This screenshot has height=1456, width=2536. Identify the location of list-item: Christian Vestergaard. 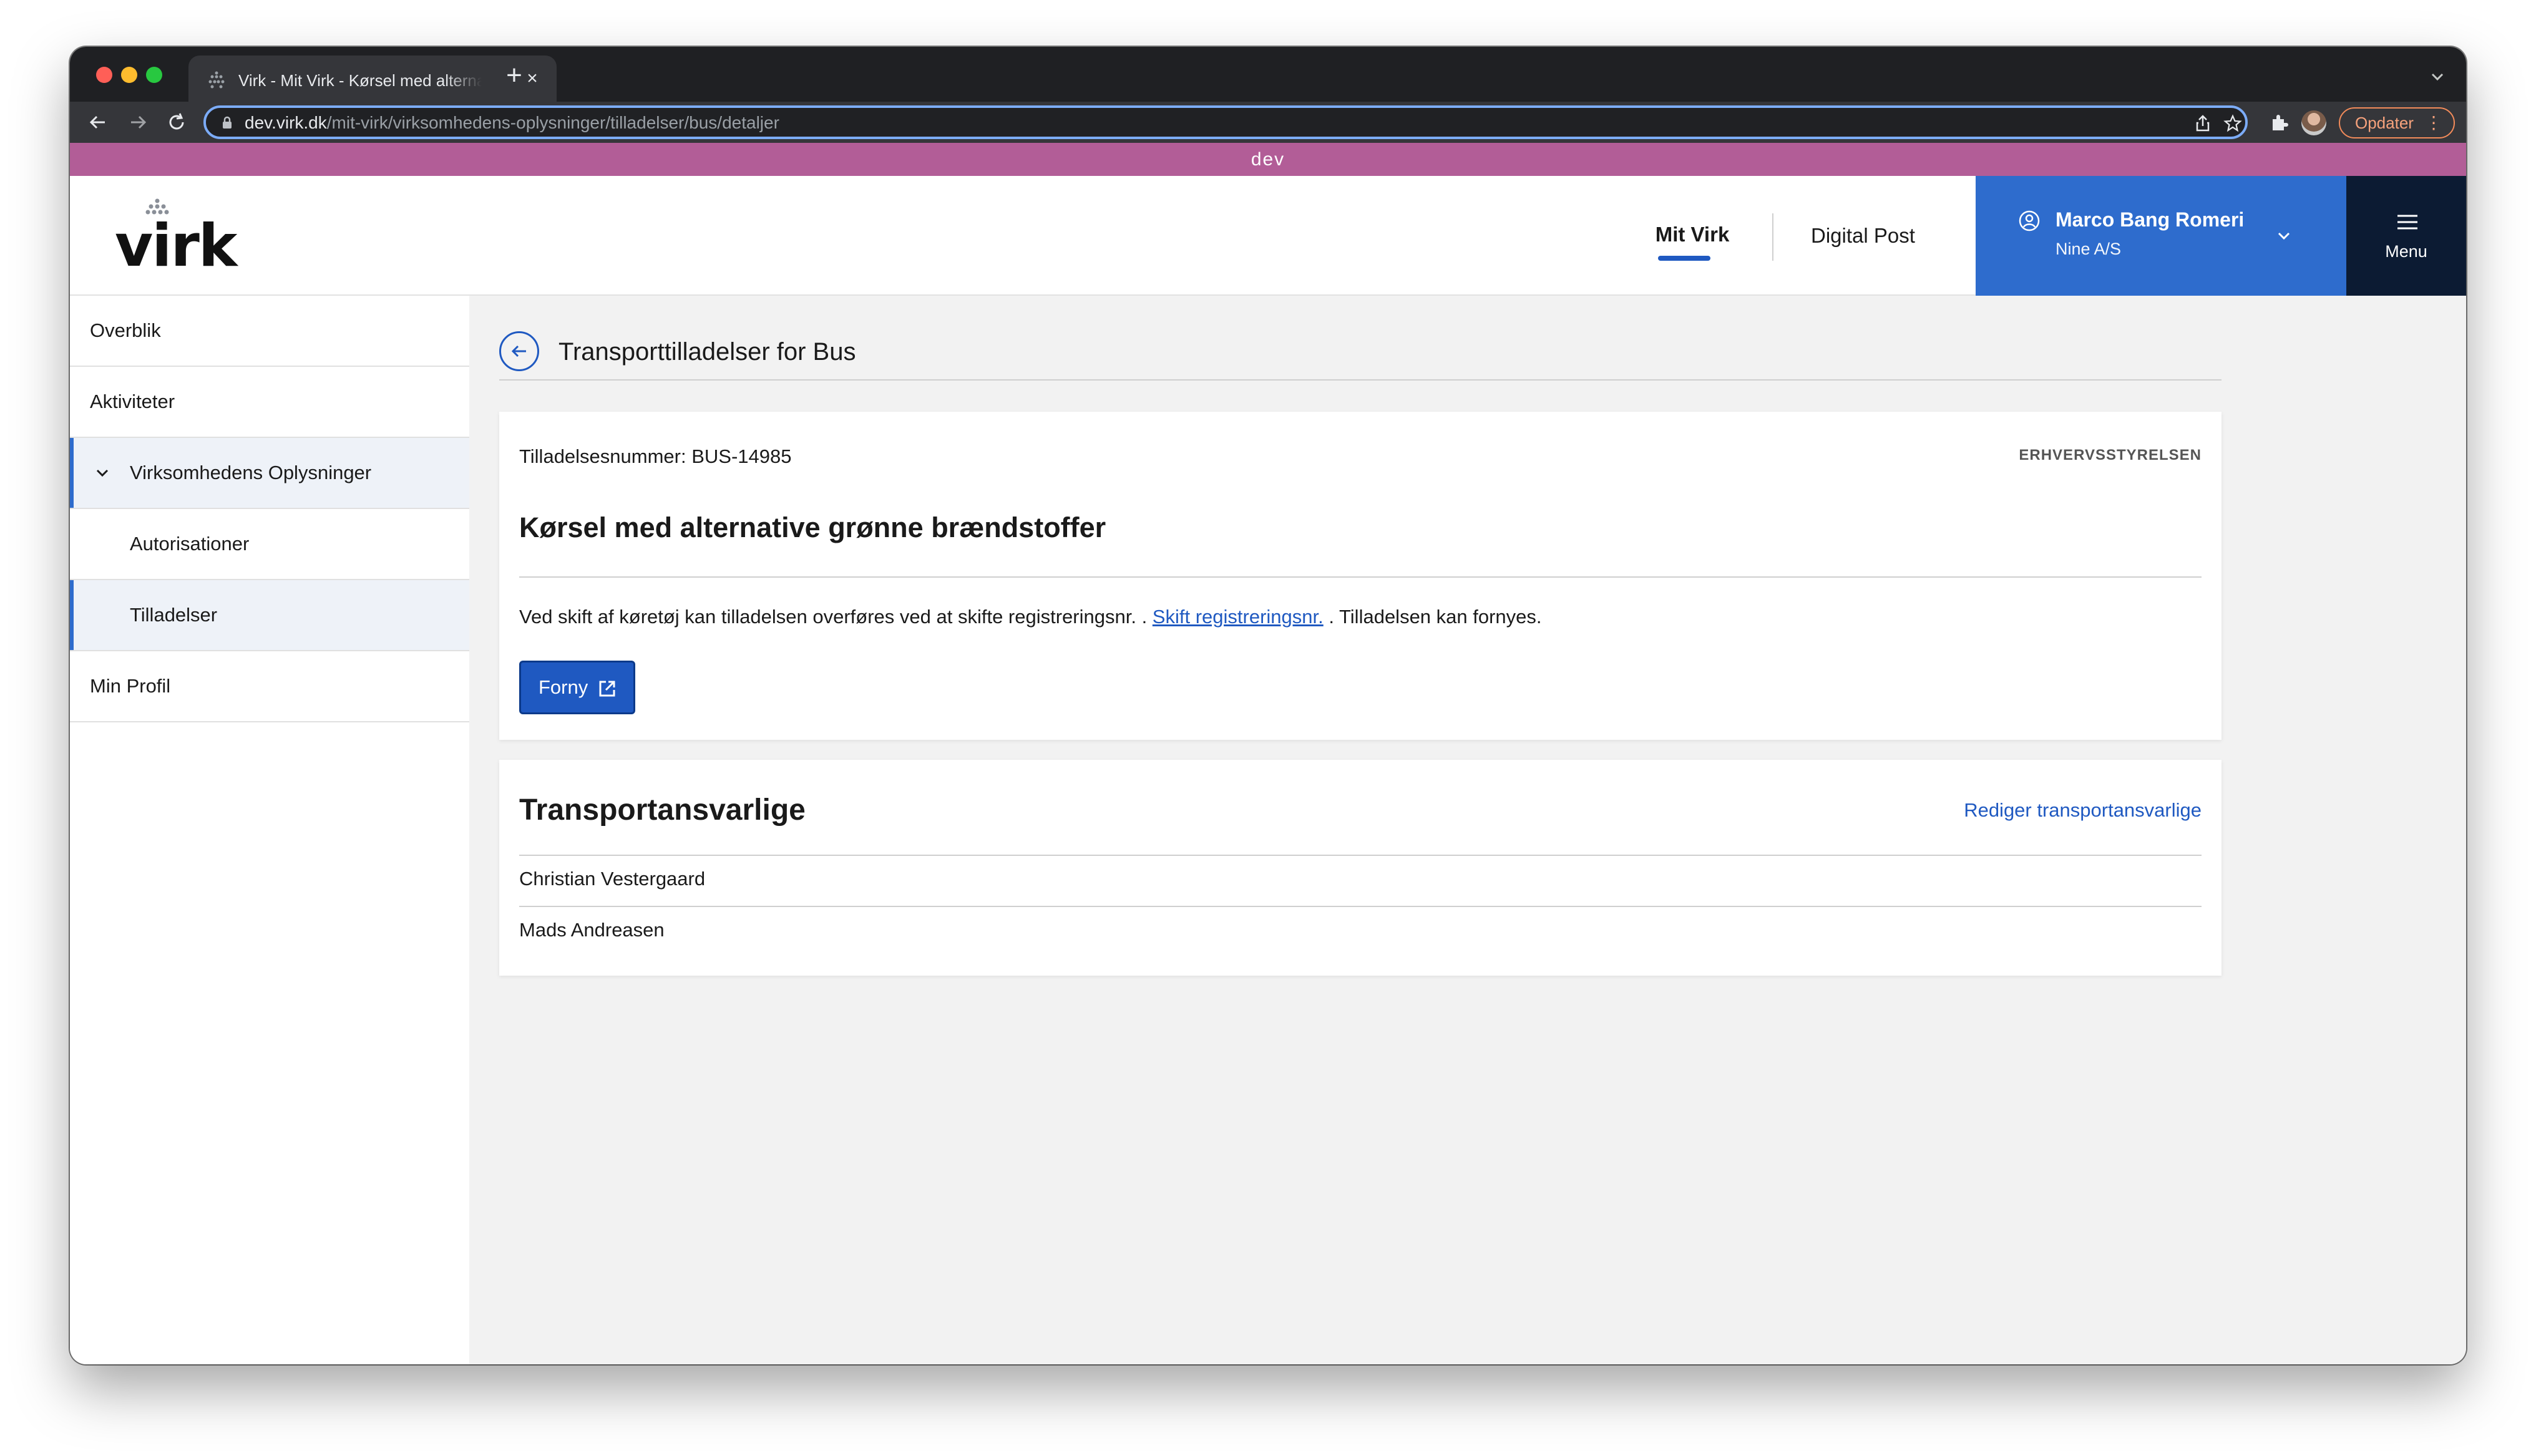
(612, 879).